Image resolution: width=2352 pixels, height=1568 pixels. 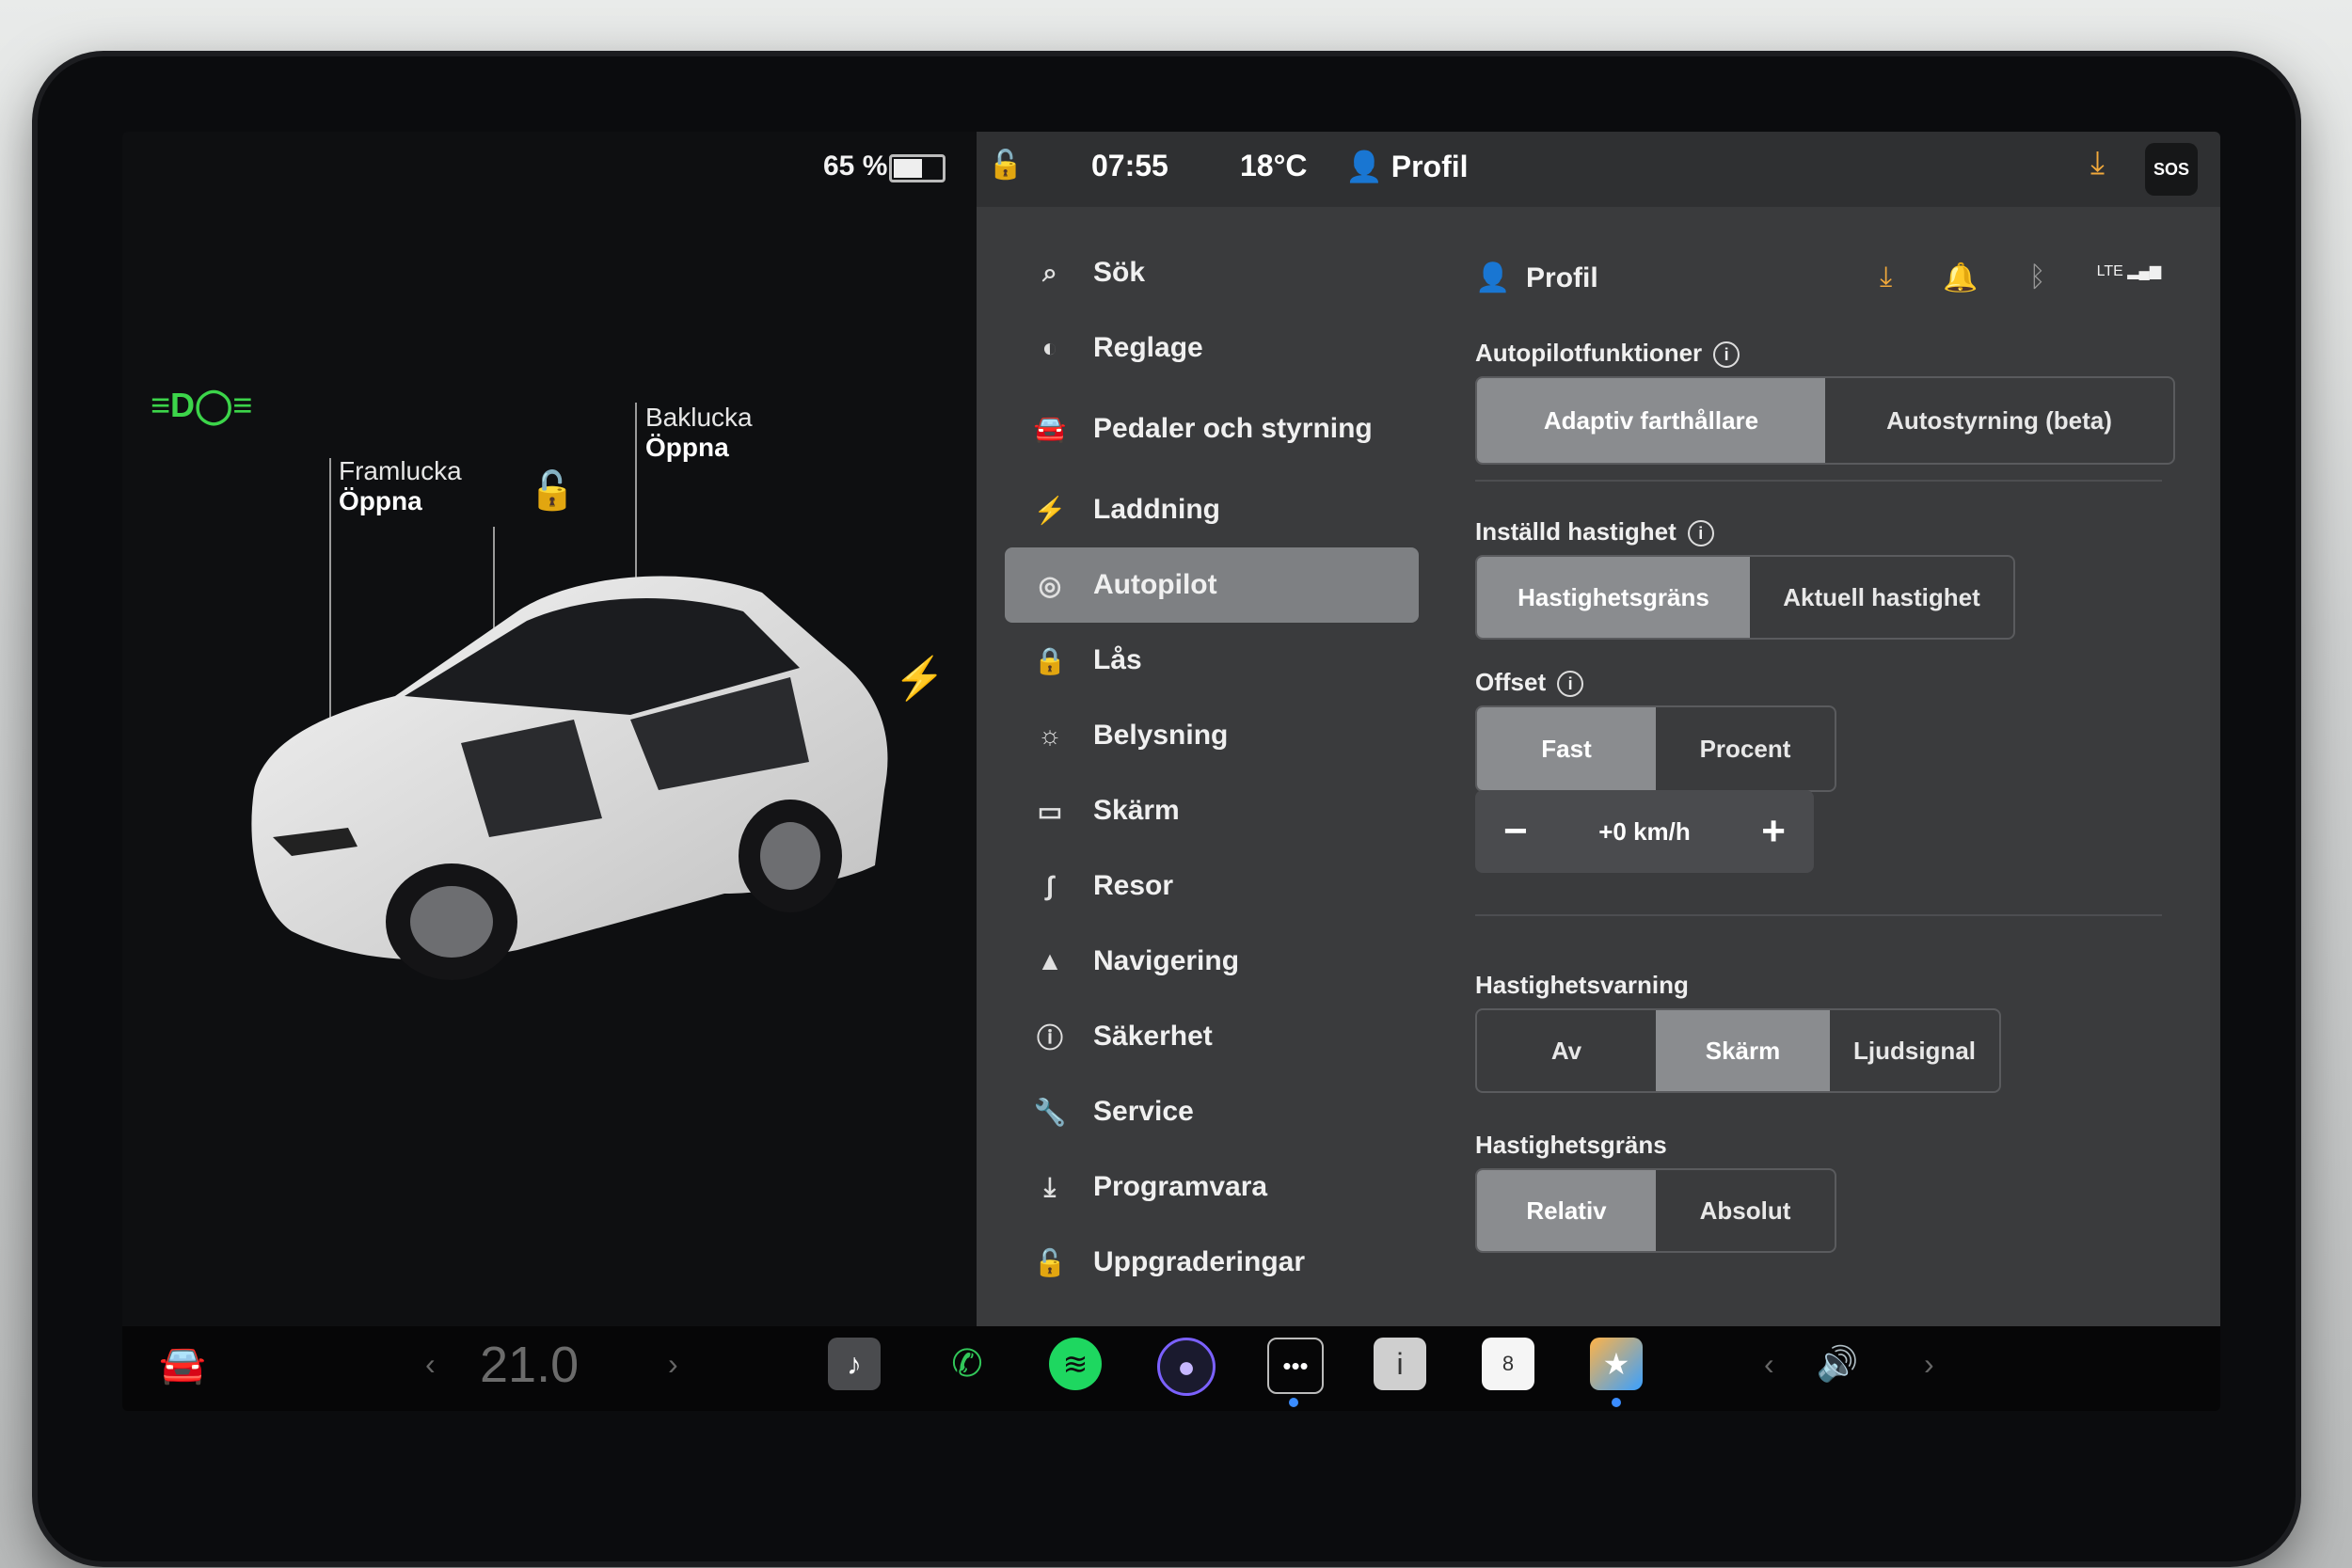 What do you see at coordinates (1430, 166) in the screenshot?
I see `profile-label: Profil` at bounding box center [1430, 166].